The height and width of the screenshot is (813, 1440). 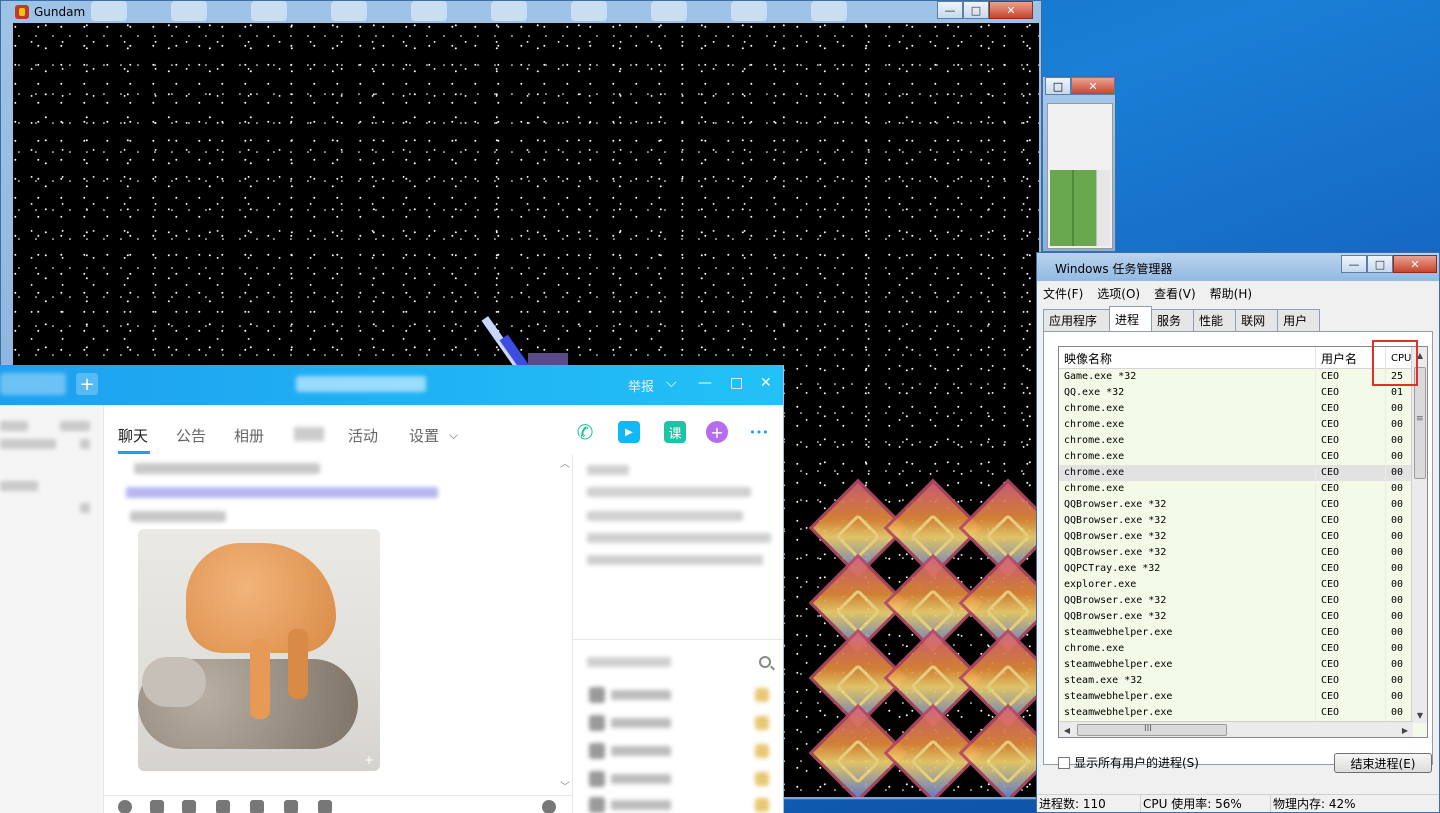 What do you see at coordinates (133, 435) in the screenshot?
I see `tab-chat: 聊天` at bounding box center [133, 435].